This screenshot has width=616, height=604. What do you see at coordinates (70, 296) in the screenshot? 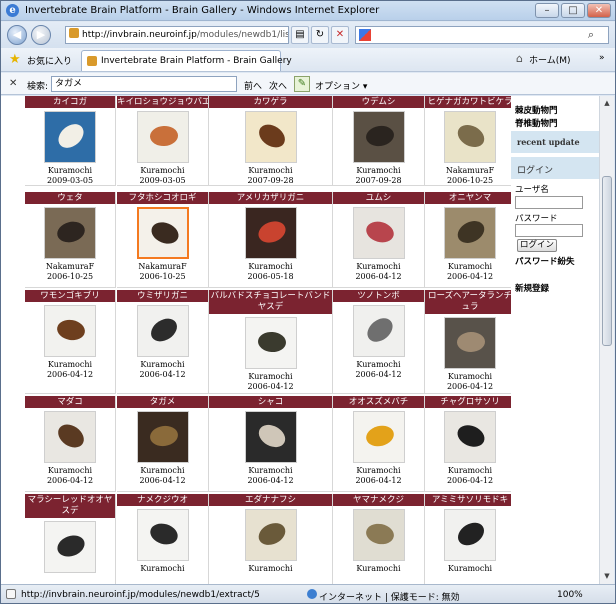
I see `gallery-item-title: ワモンゴキブリ` at bounding box center [70, 296].